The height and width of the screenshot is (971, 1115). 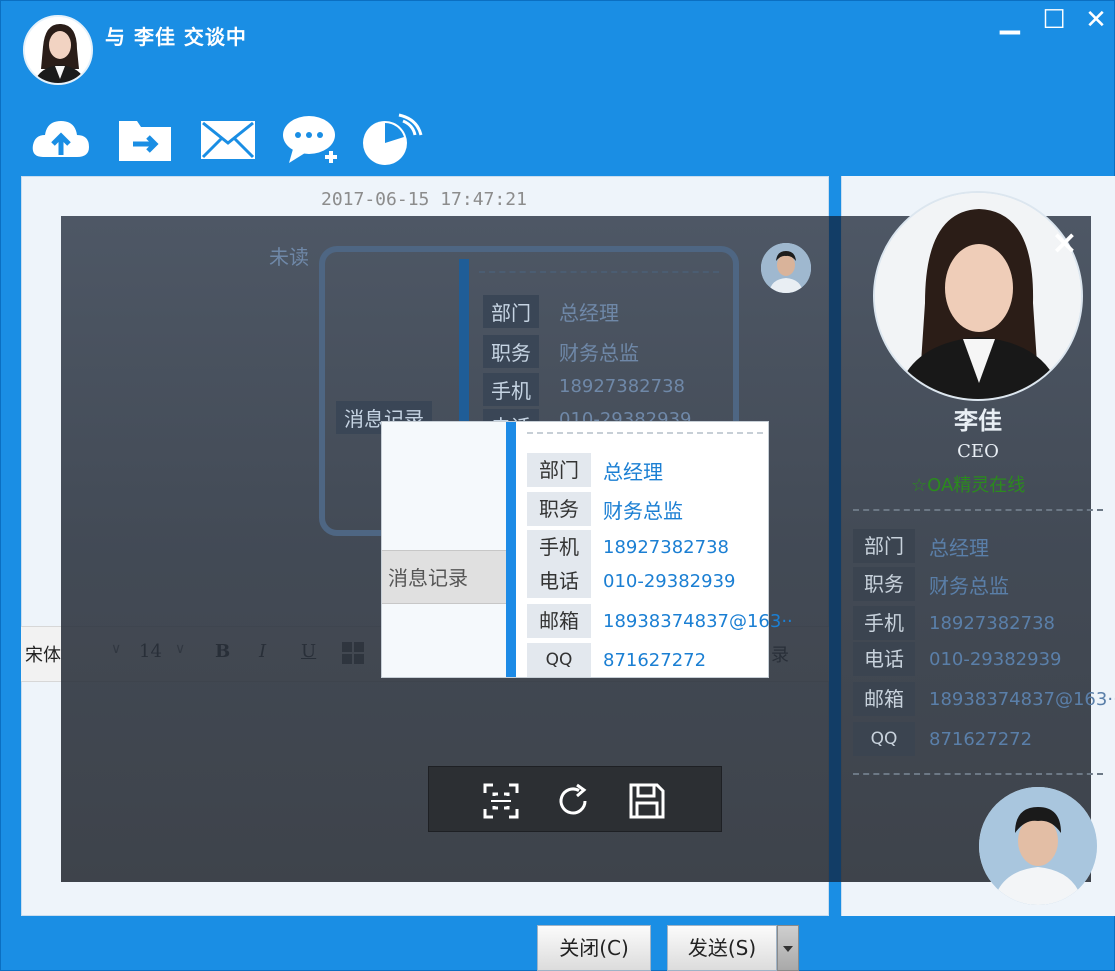 What do you see at coordinates (176, 37) in the screenshot?
I see `window-title: 与 李佳 交谈中` at bounding box center [176, 37].